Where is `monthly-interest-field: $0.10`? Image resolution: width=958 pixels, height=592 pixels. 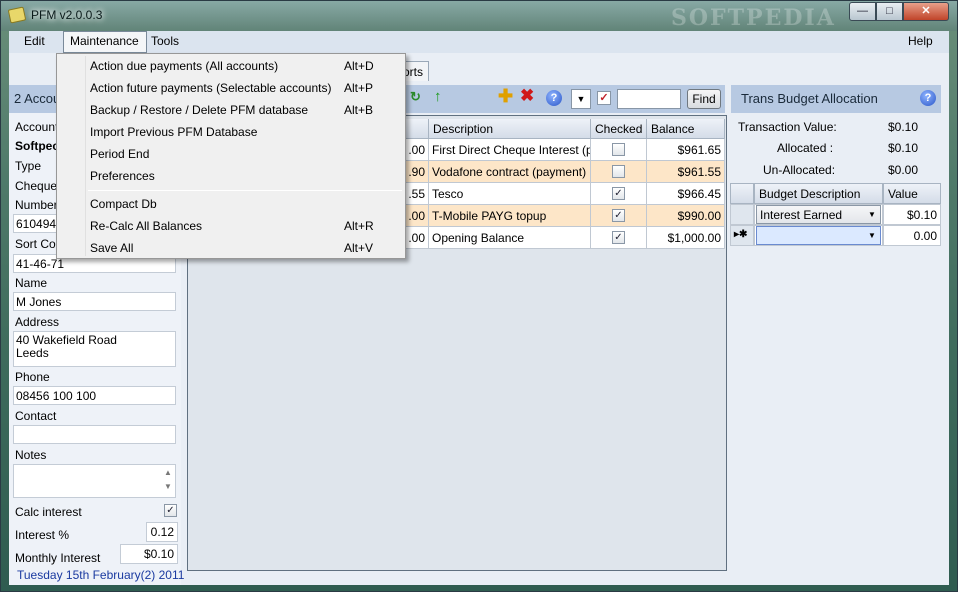 monthly-interest-field: $0.10 is located at coordinates (149, 554).